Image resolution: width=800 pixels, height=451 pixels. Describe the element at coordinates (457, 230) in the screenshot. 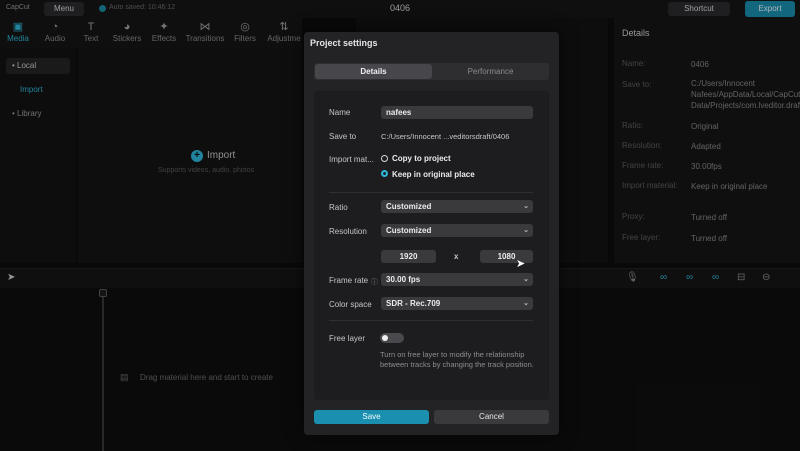

I see `resolution-select: Customized ⌄` at that location.